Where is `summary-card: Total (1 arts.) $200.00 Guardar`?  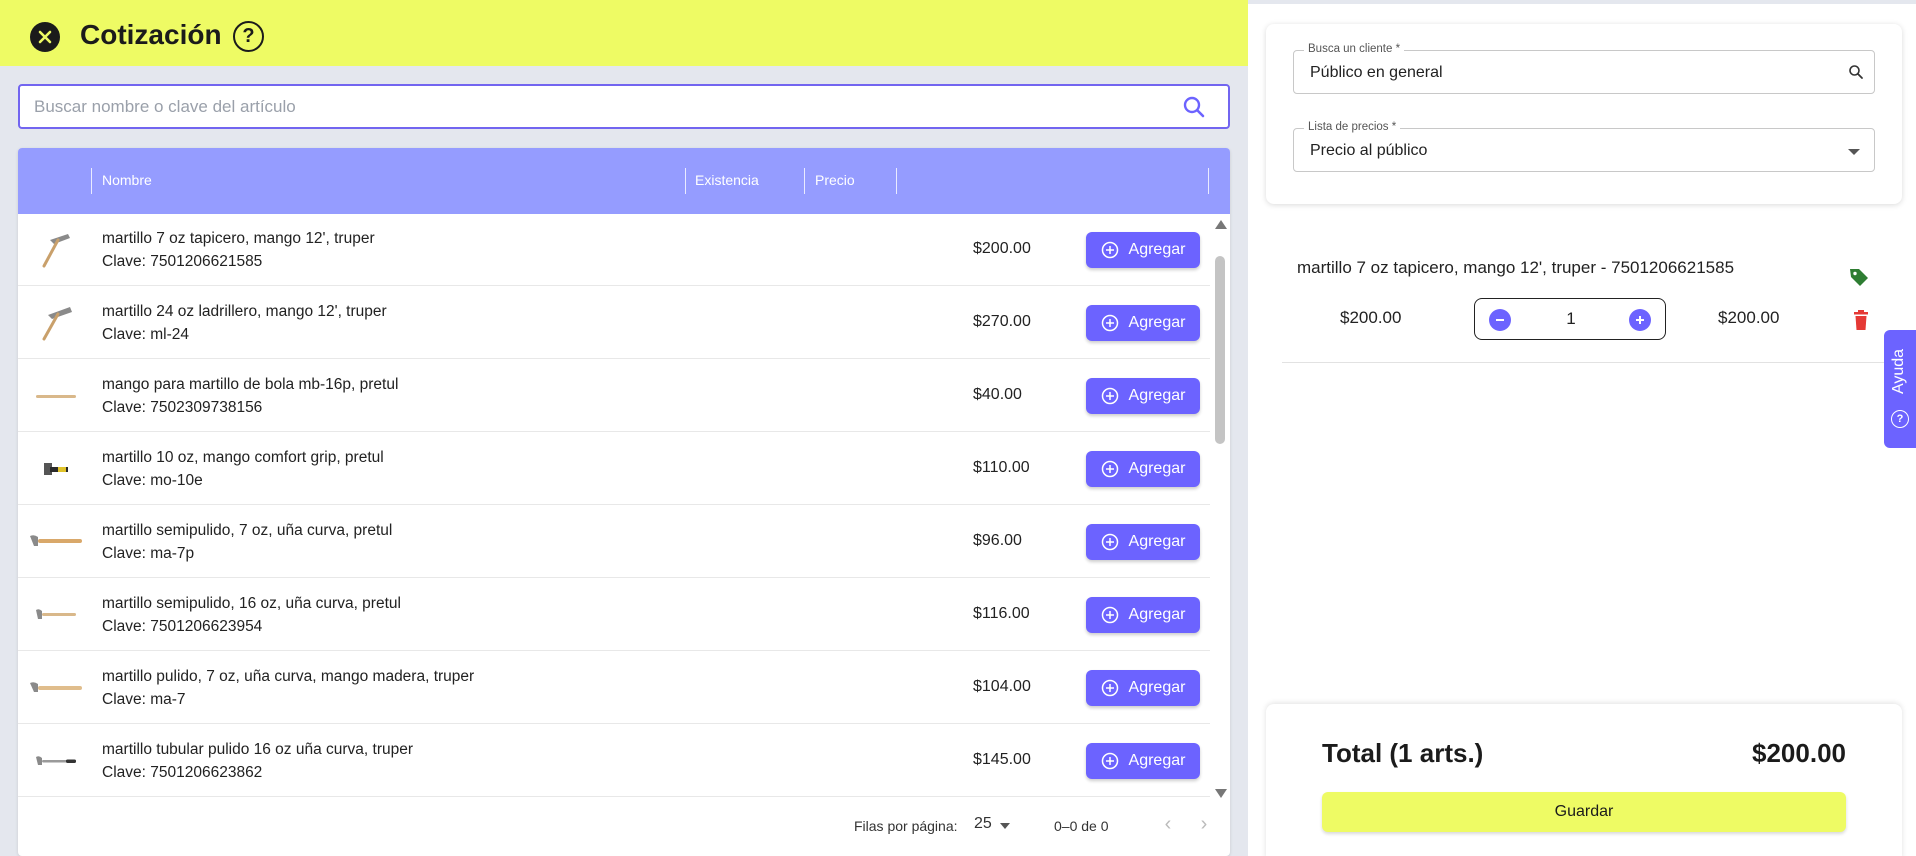 summary-card: Total (1 arts.) $200.00 Guardar is located at coordinates (1584, 780).